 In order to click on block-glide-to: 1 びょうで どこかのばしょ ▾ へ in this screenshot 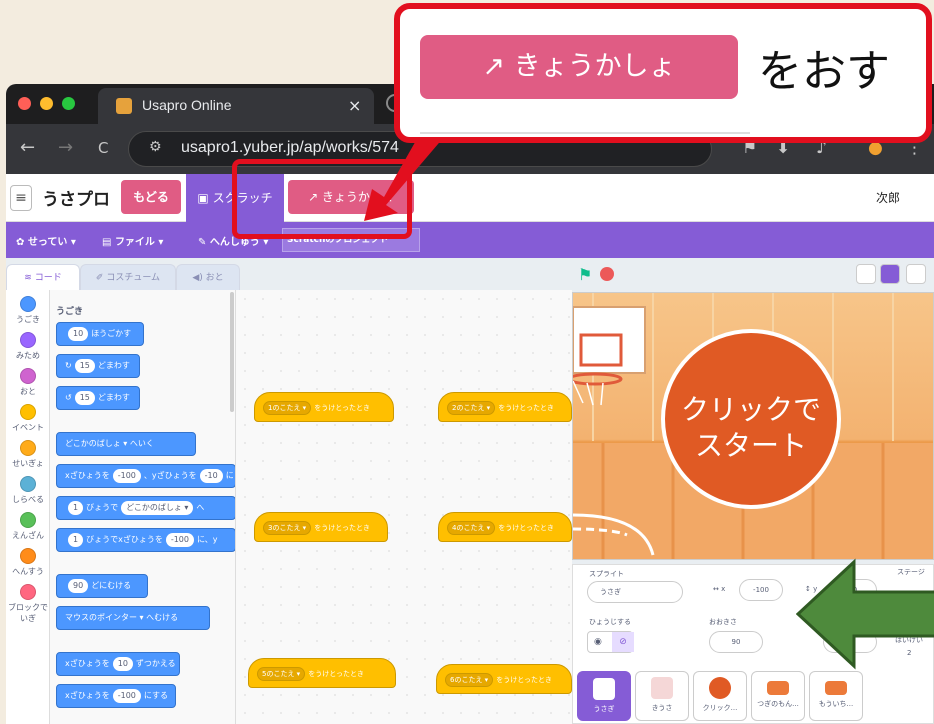, I will do `click(145, 508)`.